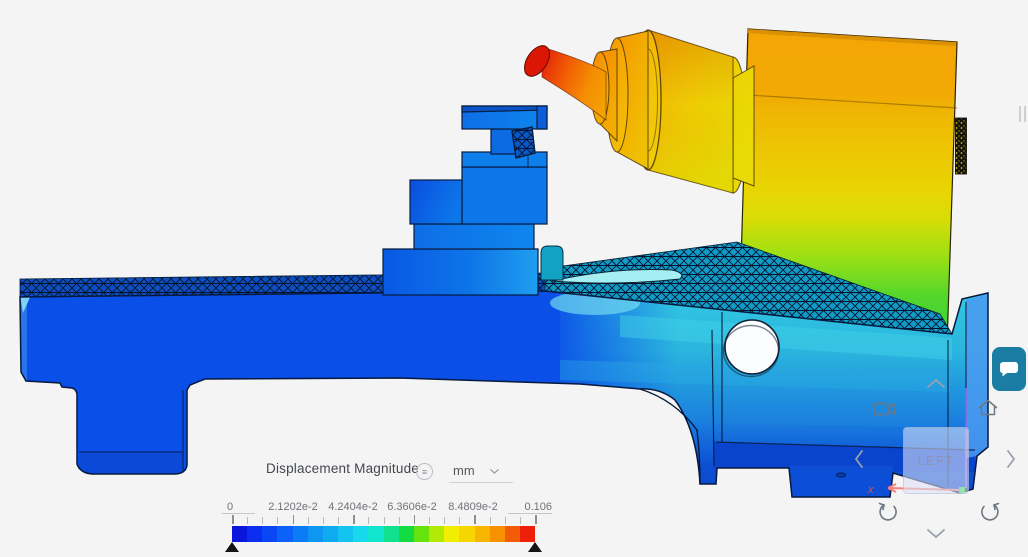  Describe the element at coordinates (481, 482) in the screenshot. I see `unit-select-underline` at that location.